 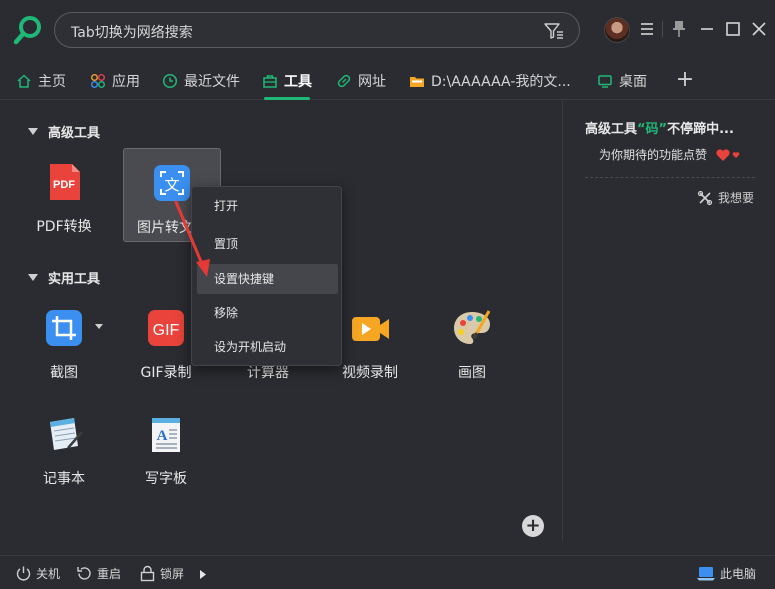 I want to click on pin-icon, so click(x=679, y=29).